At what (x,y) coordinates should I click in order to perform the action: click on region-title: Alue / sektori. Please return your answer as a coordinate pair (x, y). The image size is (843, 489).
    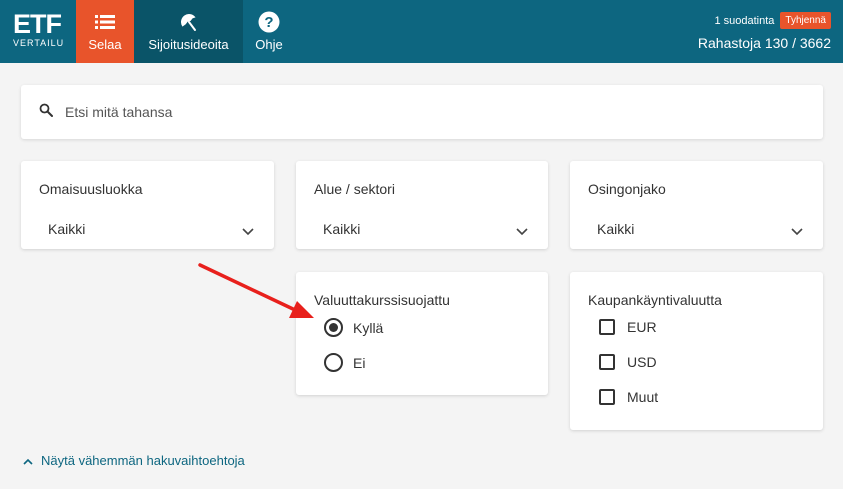
    Looking at the image, I should click on (354, 189).